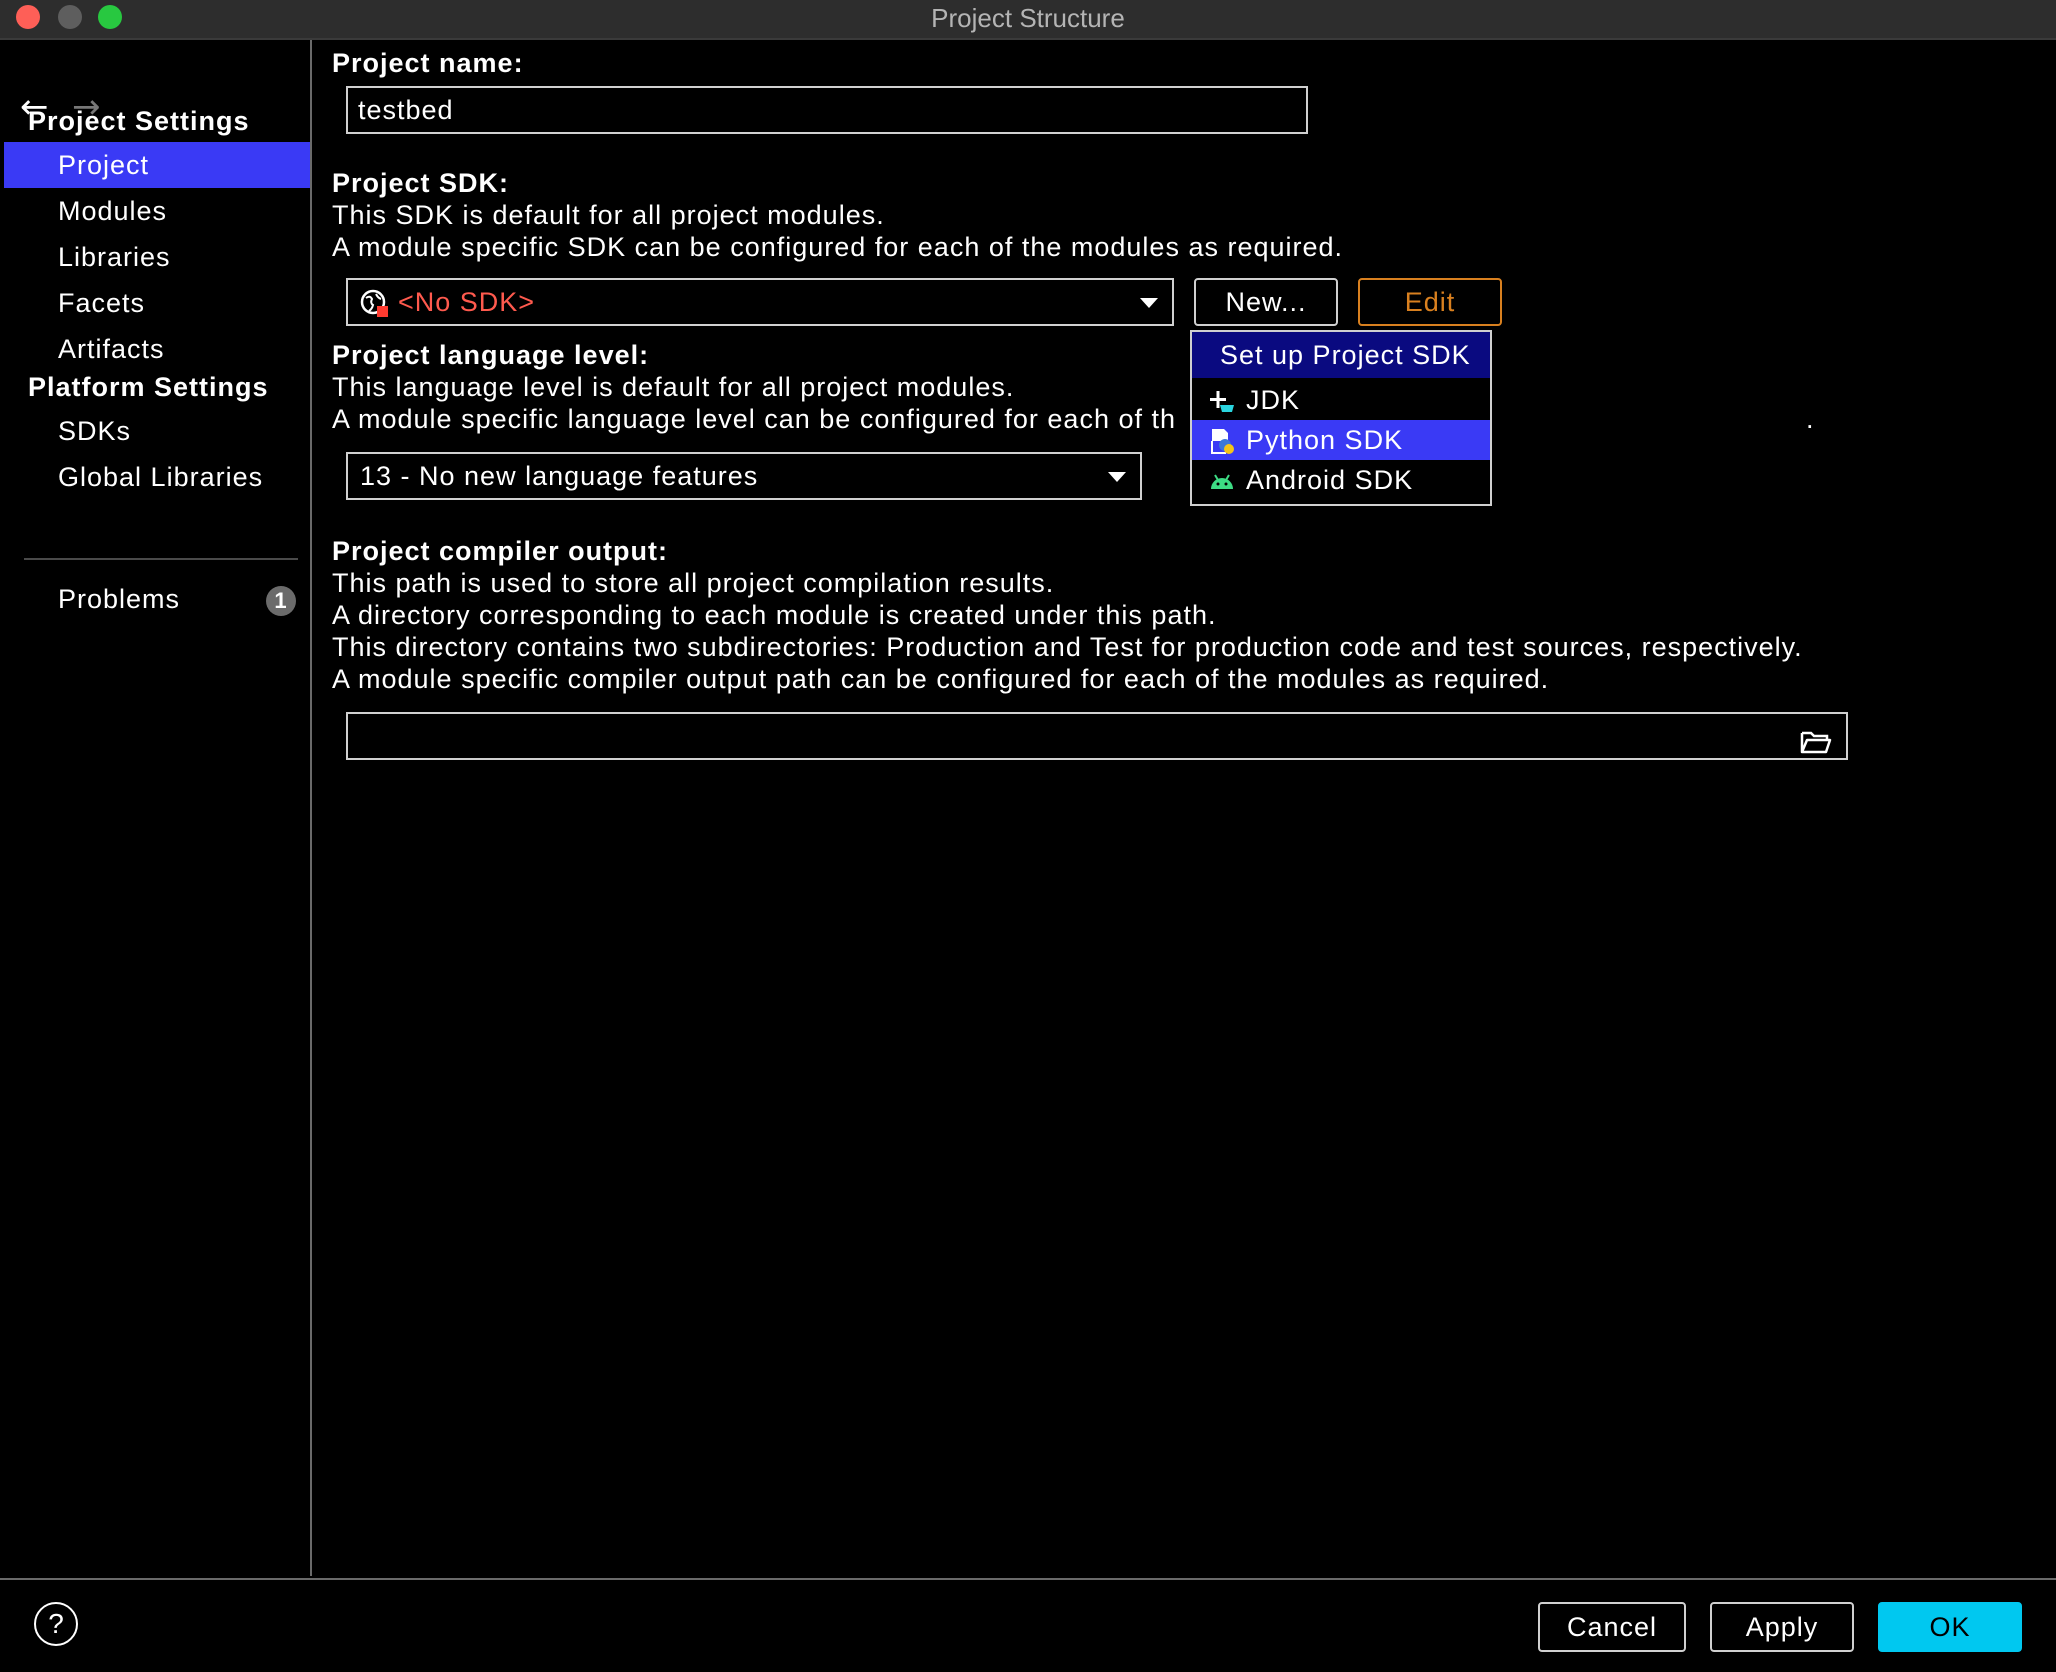 Image resolution: width=2056 pixels, height=1672 pixels. I want to click on sidebar-item-problems: Problems 1, so click(157, 599).